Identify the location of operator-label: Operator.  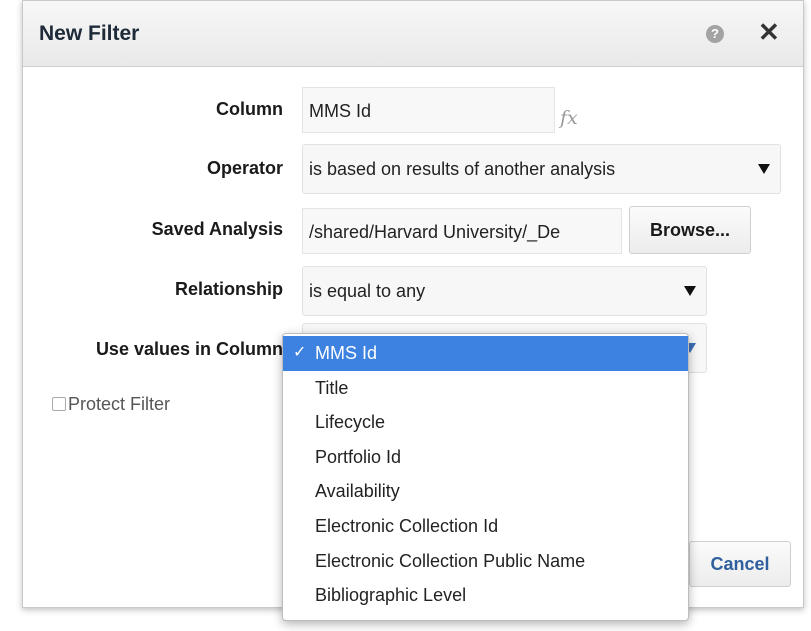
(244, 168).